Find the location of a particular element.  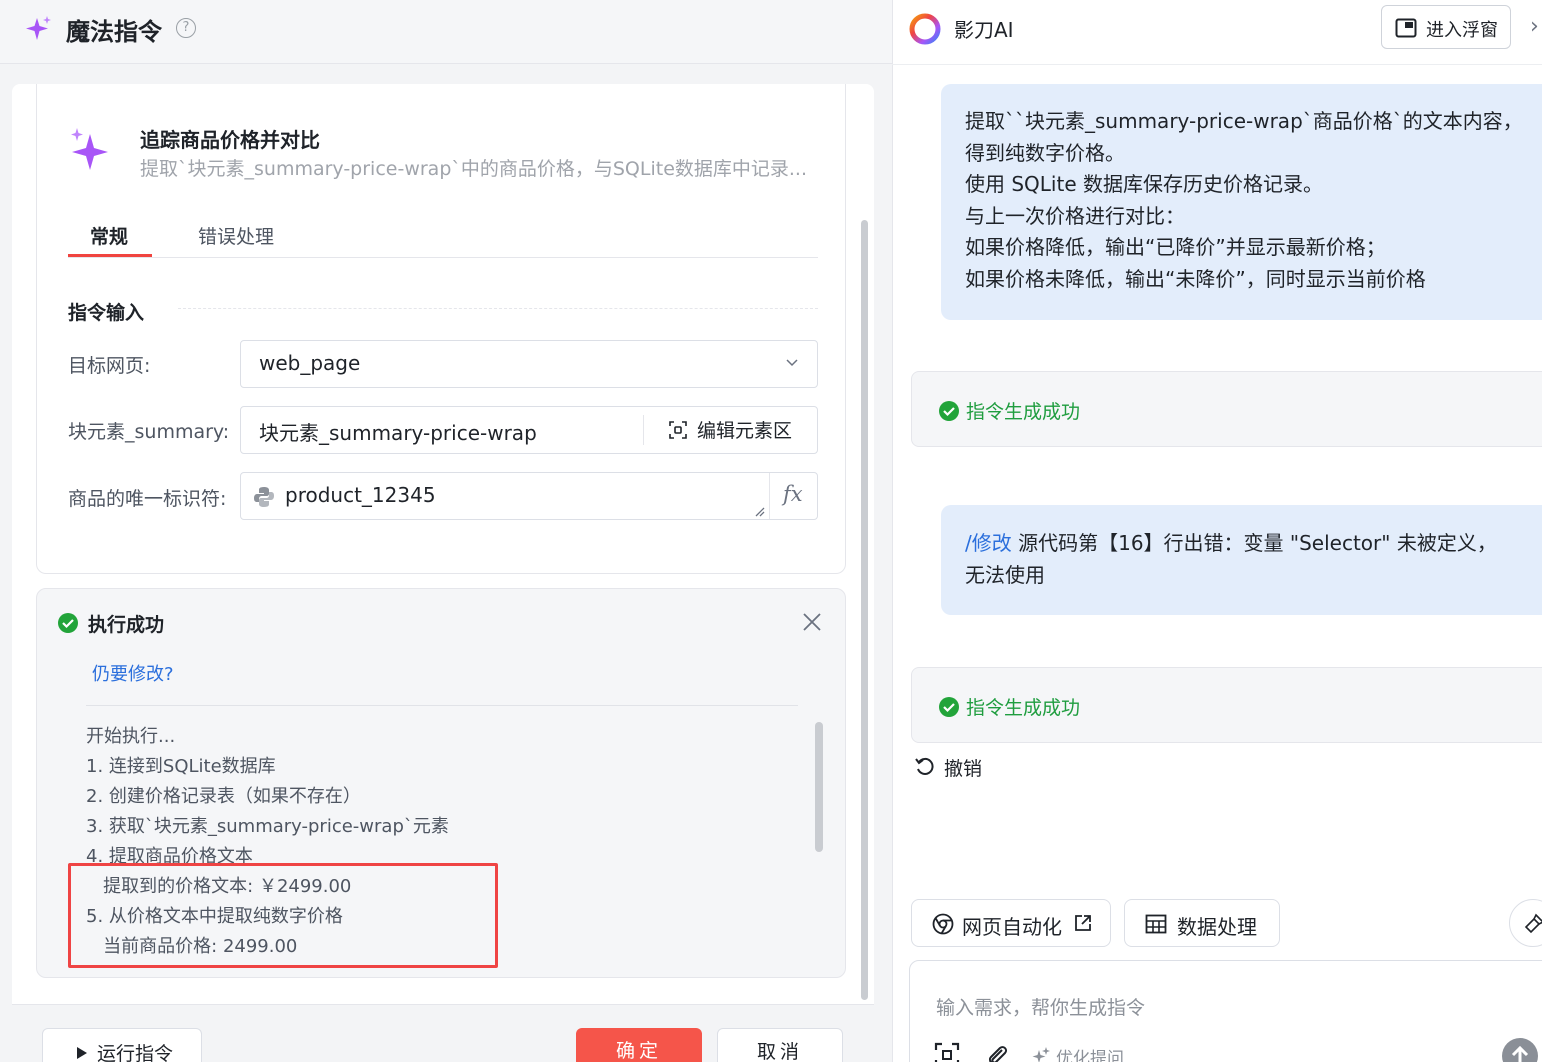

web-automation-chip: 网页自动化 is located at coordinates (1011, 923).